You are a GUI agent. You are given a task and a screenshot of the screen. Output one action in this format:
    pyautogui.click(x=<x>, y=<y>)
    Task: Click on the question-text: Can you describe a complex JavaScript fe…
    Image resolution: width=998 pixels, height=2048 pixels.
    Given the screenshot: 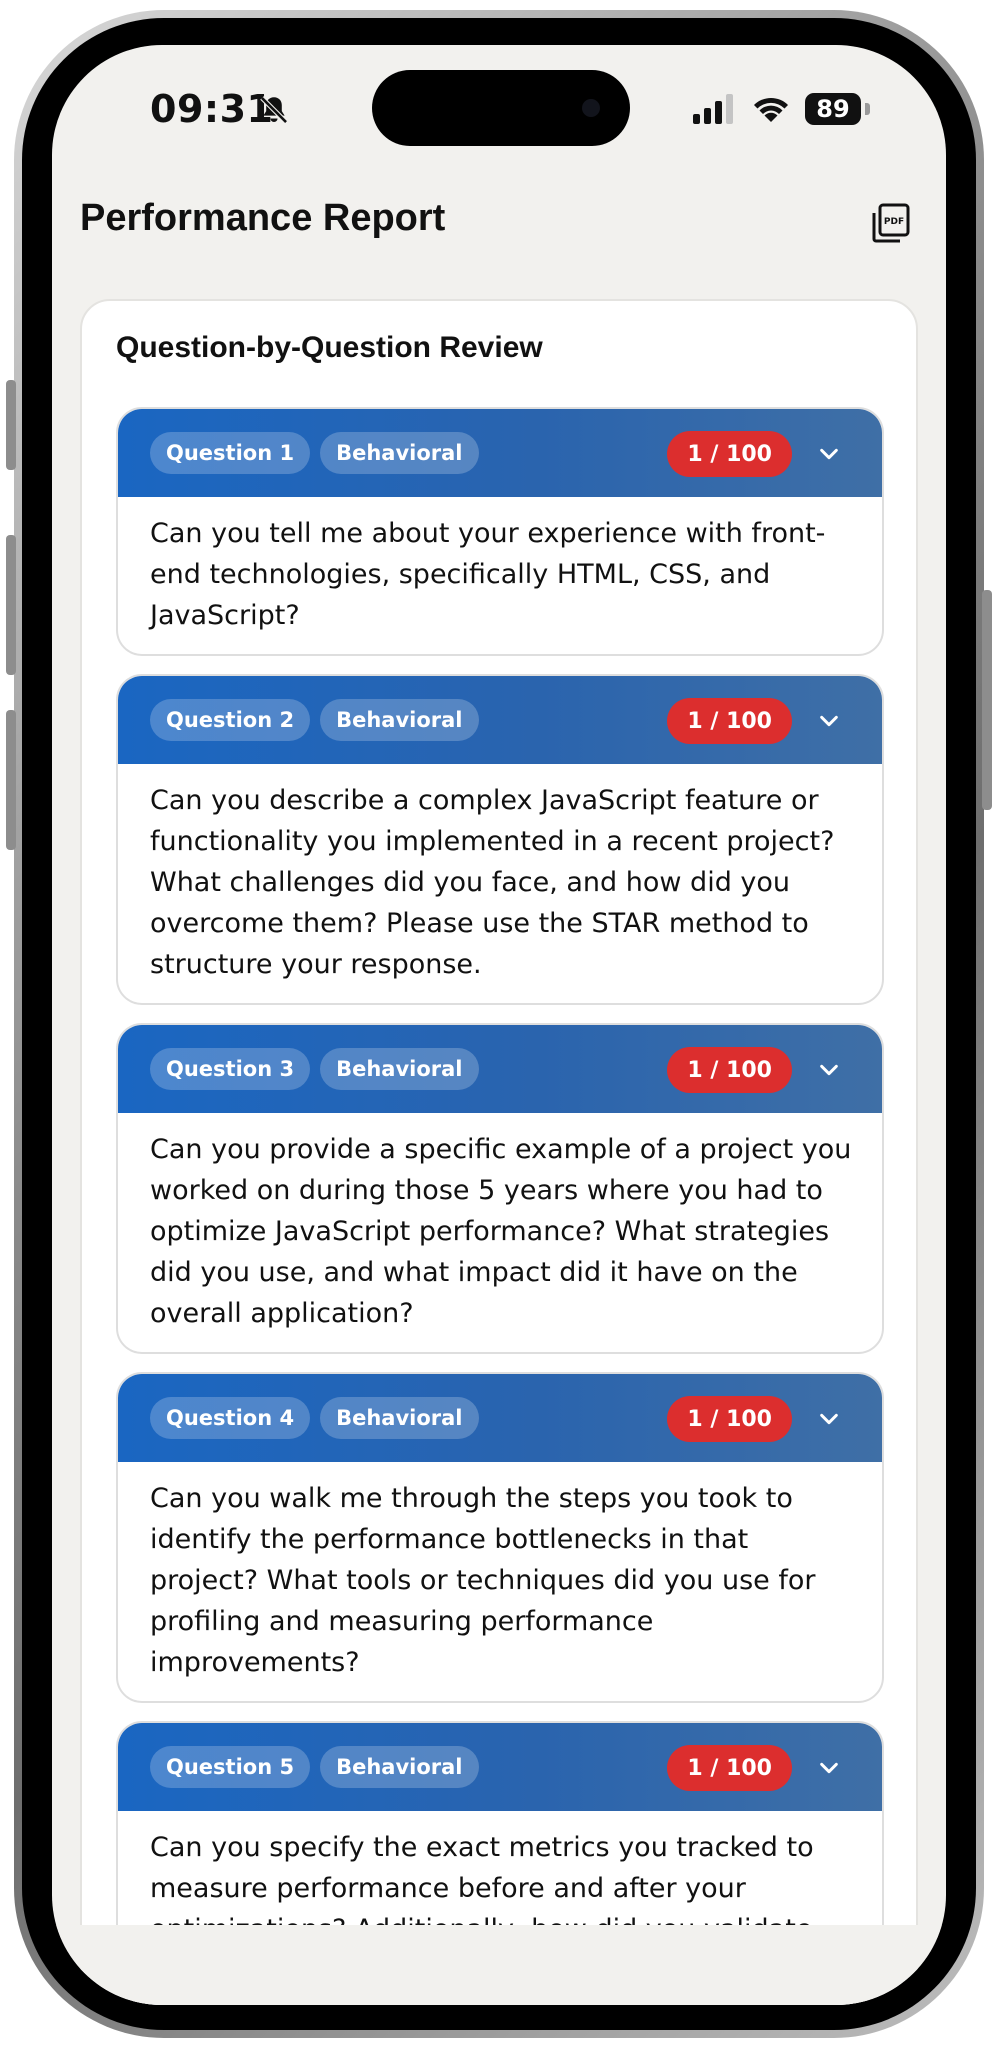 What is the action you would take?
    pyautogui.click(x=492, y=882)
    